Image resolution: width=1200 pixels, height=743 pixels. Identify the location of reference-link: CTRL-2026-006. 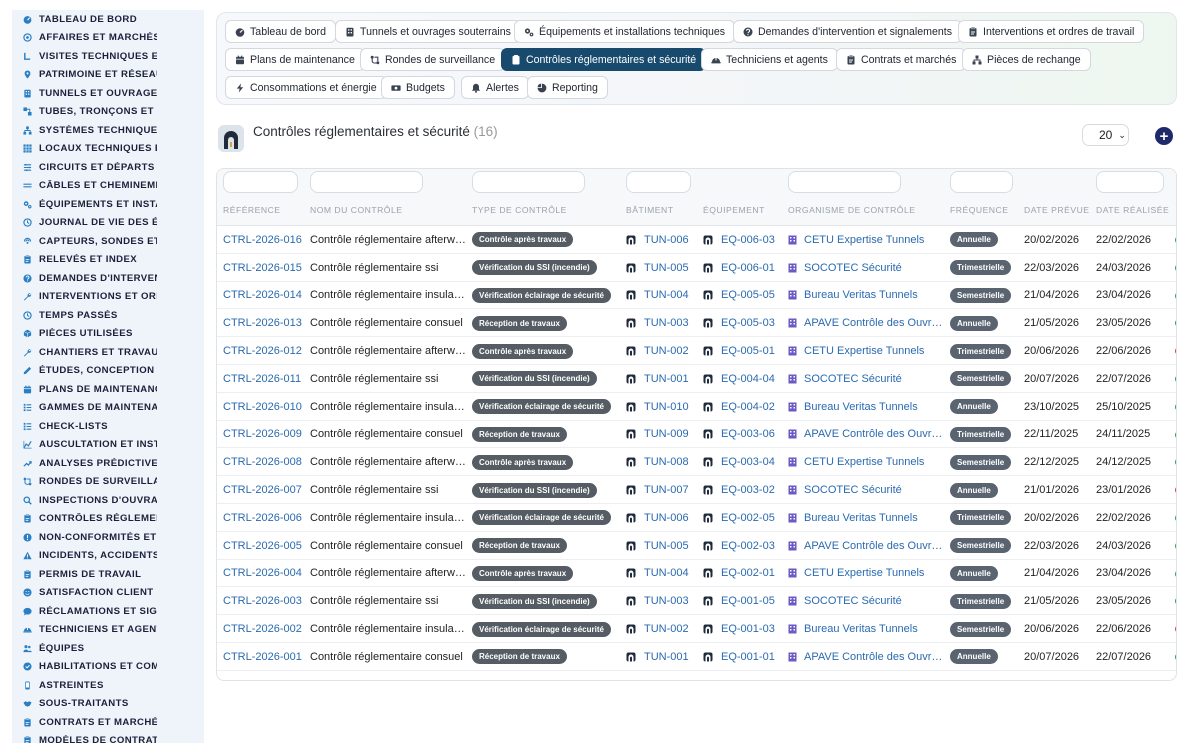
(262, 518).